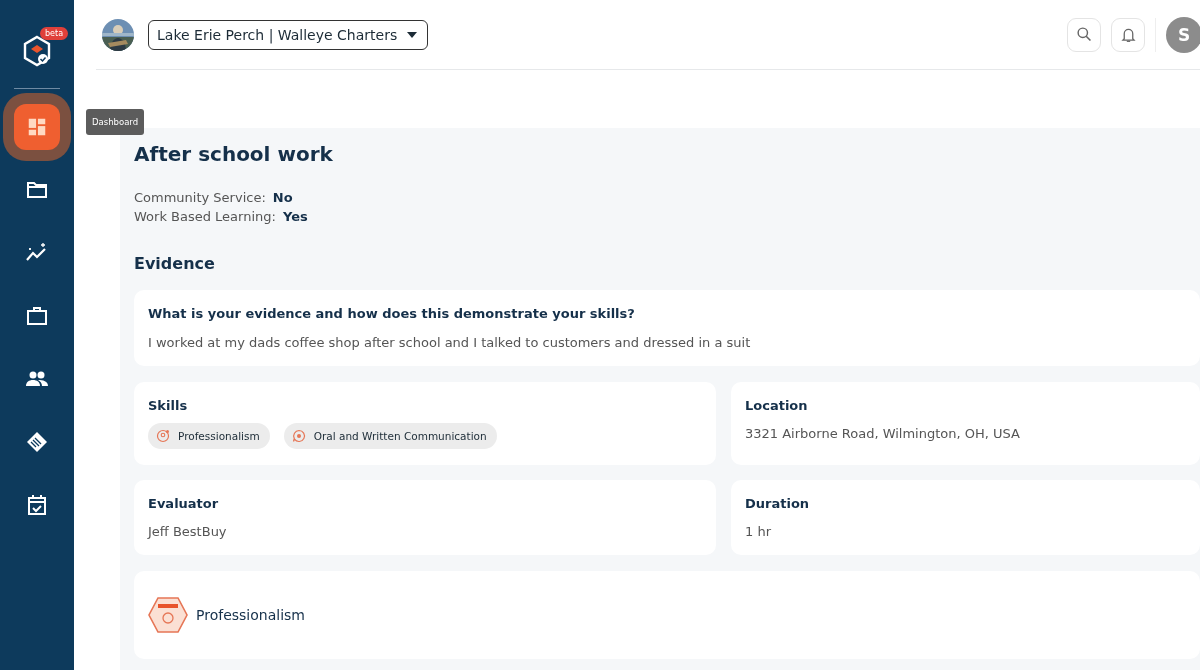 The width and height of the screenshot is (1200, 670). I want to click on card-label: Location, so click(777, 405).